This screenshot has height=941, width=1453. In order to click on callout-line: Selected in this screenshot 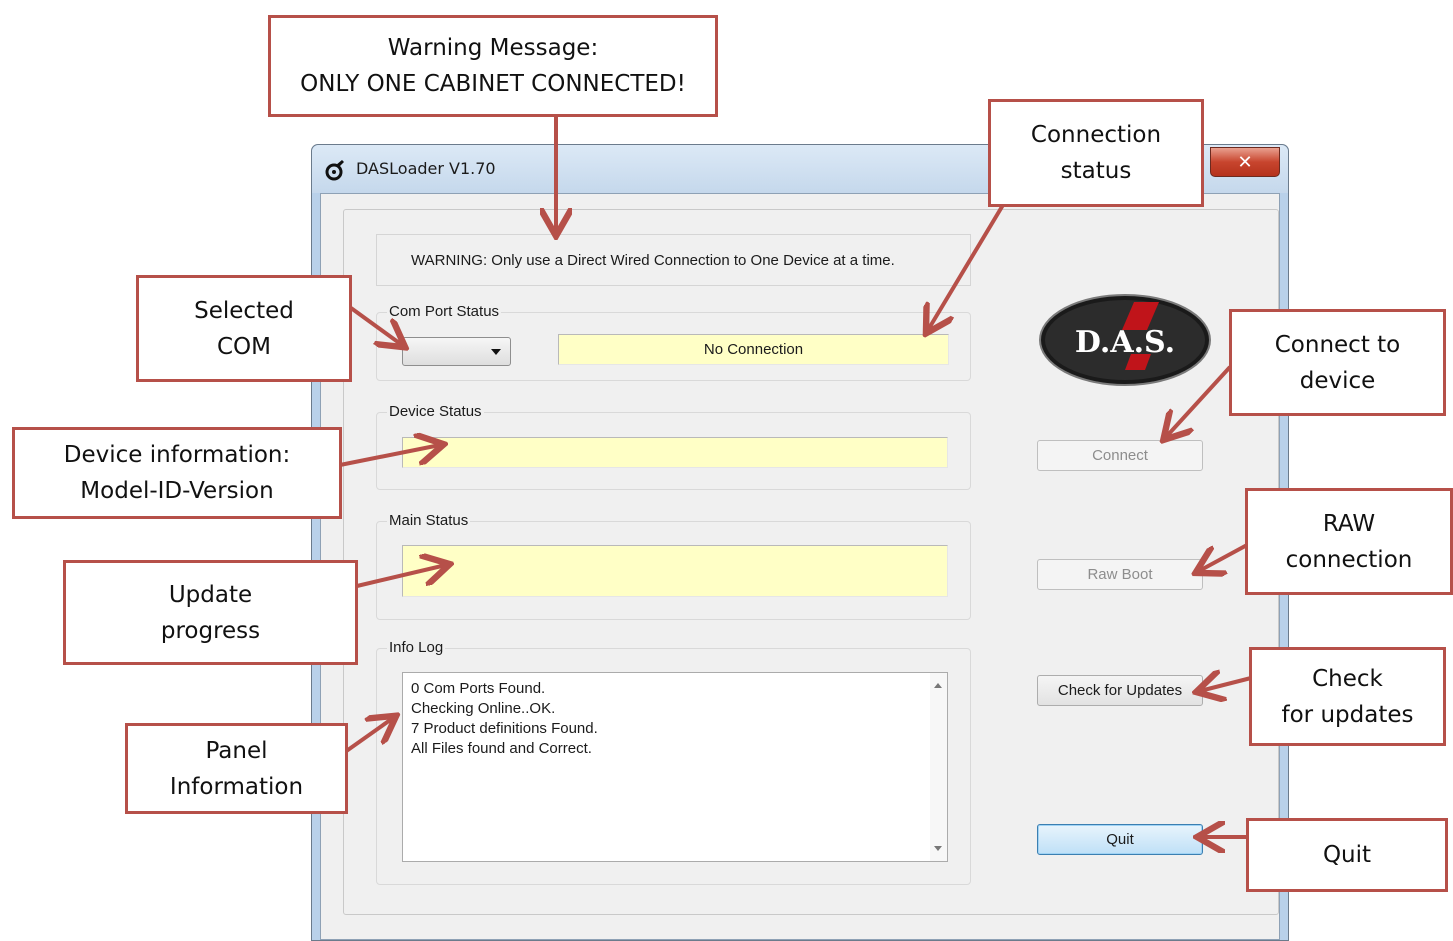, I will do `click(244, 310)`.